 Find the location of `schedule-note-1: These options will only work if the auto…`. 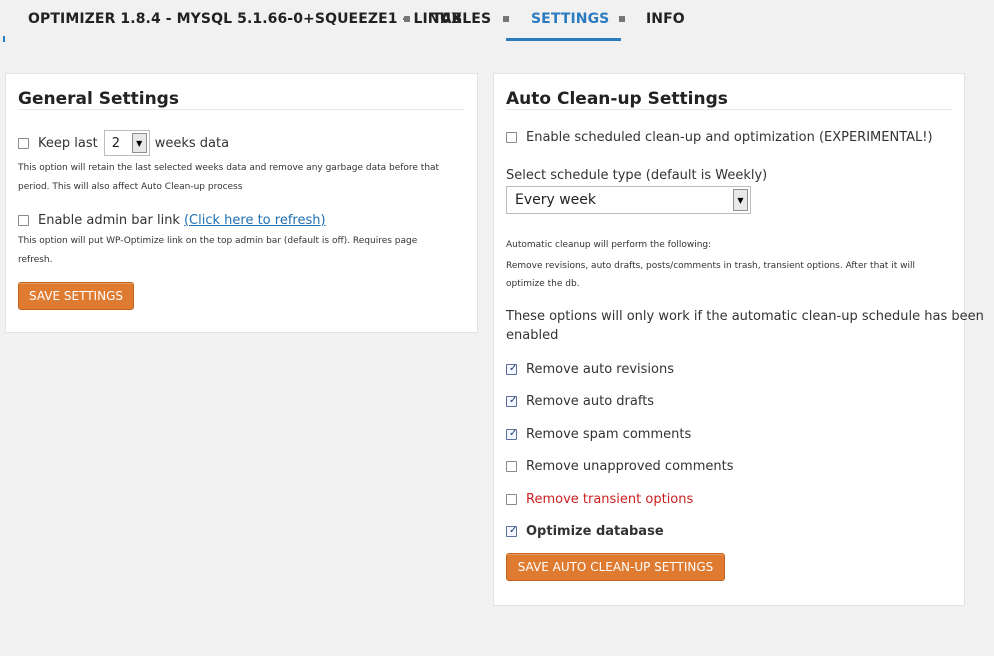

schedule-note-1: These options will only work if the auto… is located at coordinates (745, 316).